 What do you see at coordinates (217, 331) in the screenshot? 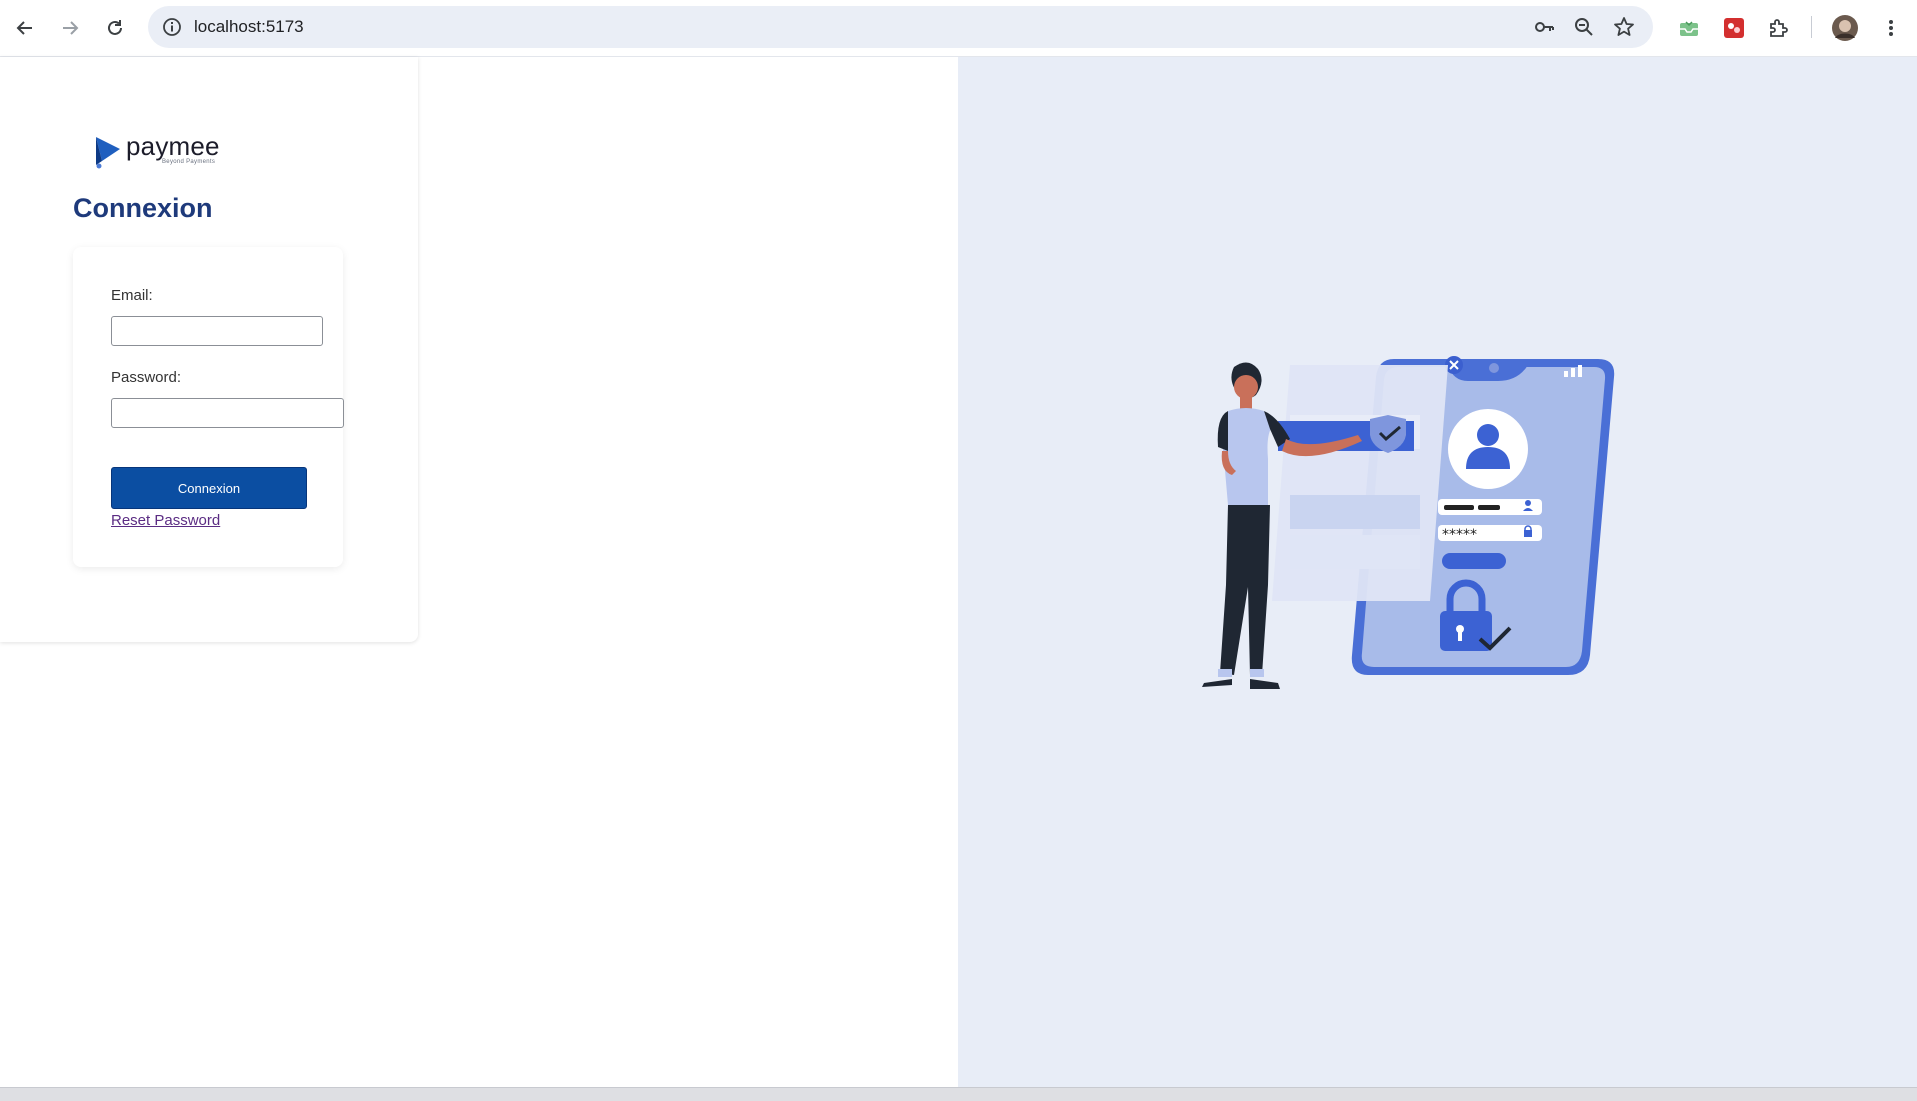
I see `email-field` at bounding box center [217, 331].